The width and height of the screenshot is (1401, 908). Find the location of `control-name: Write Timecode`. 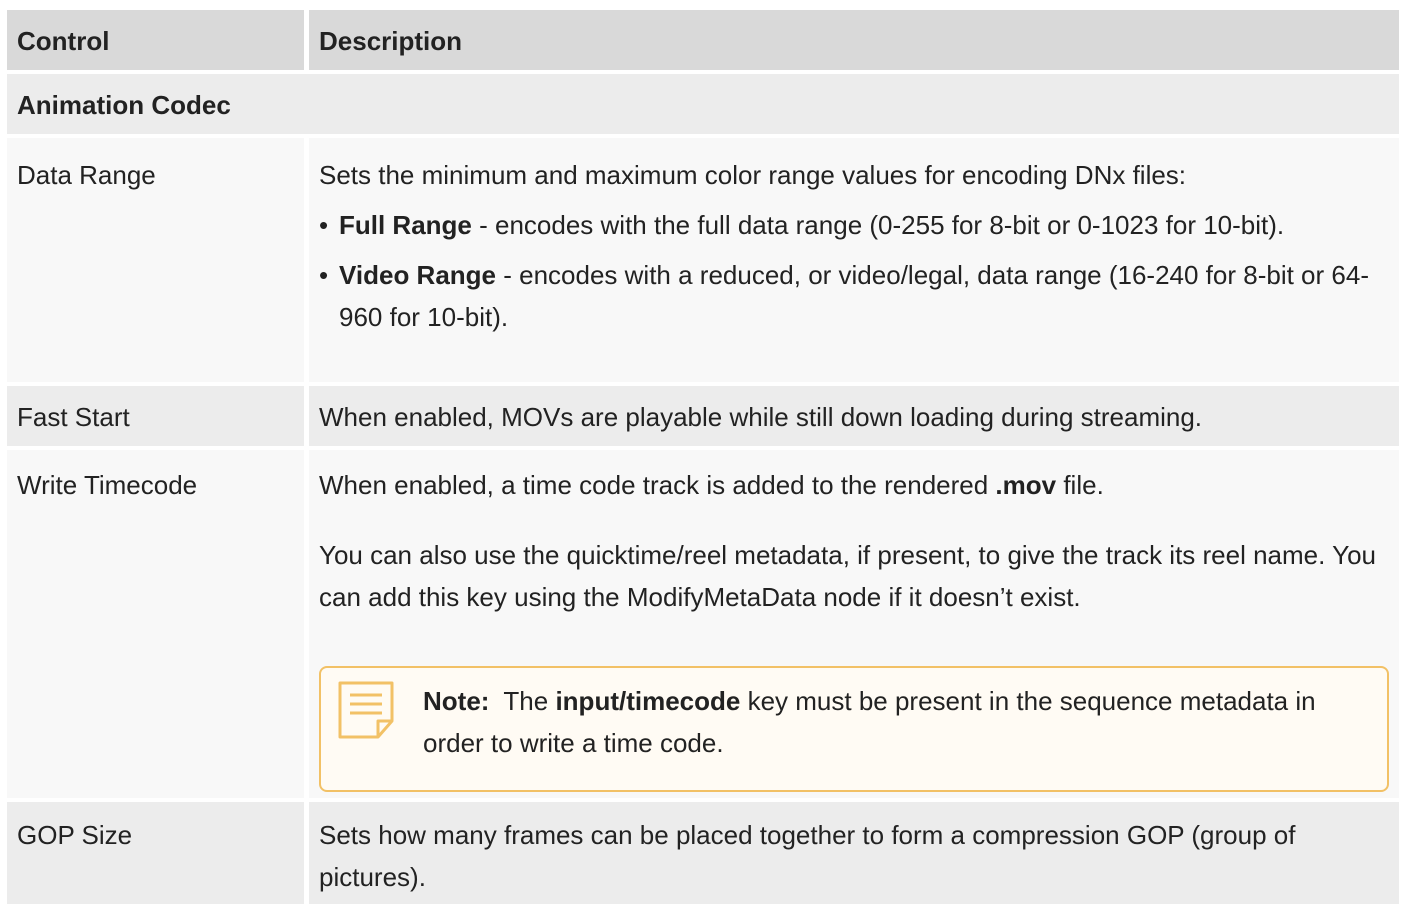

control-name: Write Timecode is located at coordinates (155, 624).